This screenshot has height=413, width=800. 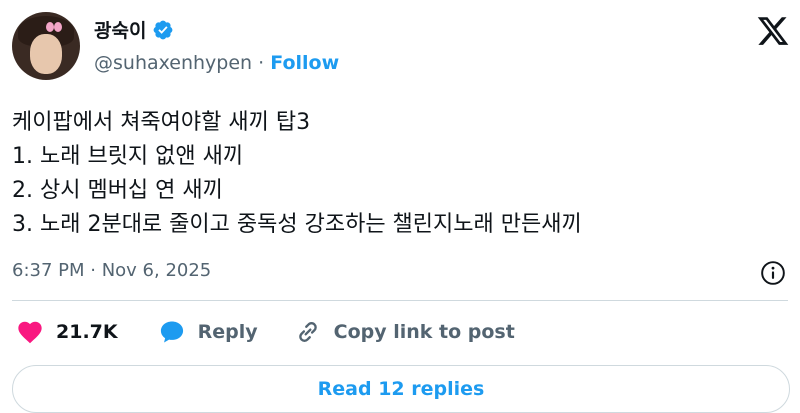 I want to click on like-button: 21.7K, so click(x=67, y=332).